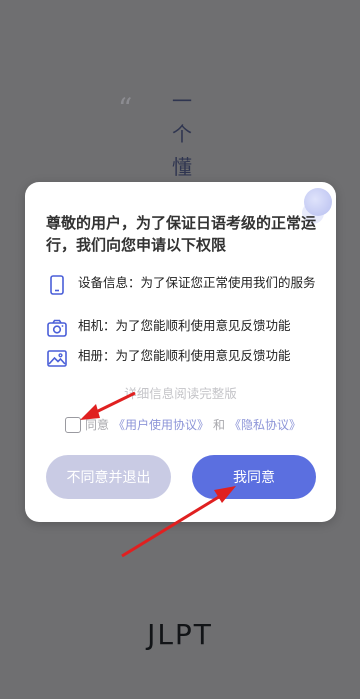  Describe the element at coordinates (182, 101) in the screenshot. I see `splash-char: 一` at that location.